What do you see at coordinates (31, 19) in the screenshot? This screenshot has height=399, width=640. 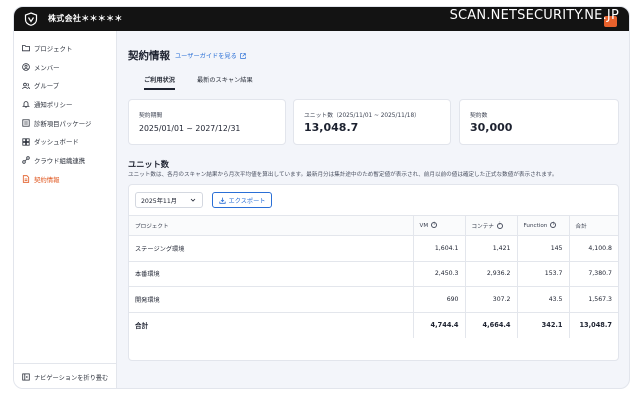 I see `logo-icon` at bounding box center [31, 19].